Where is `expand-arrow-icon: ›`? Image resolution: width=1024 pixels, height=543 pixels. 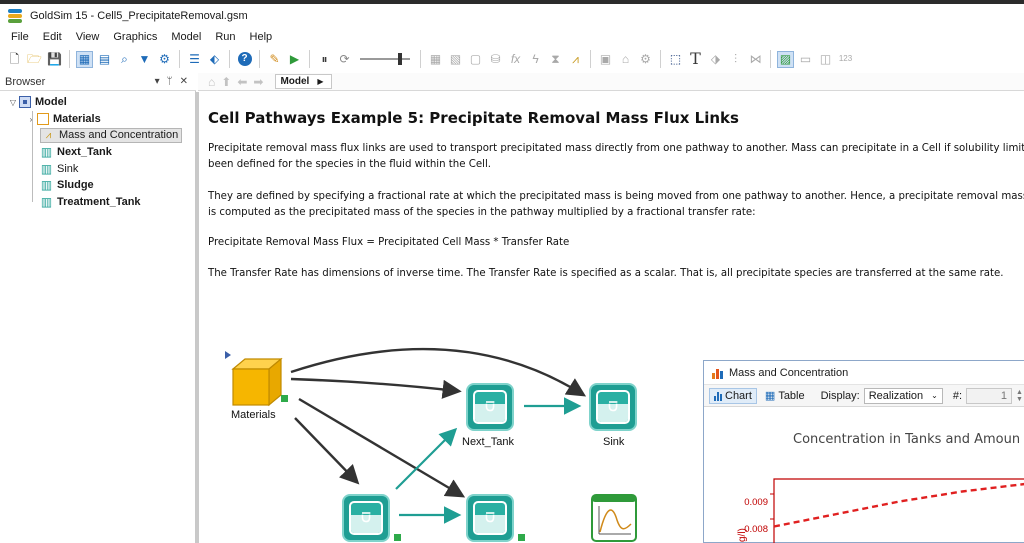
expand-arrow-icon: › is located at coordinates (31, 119).